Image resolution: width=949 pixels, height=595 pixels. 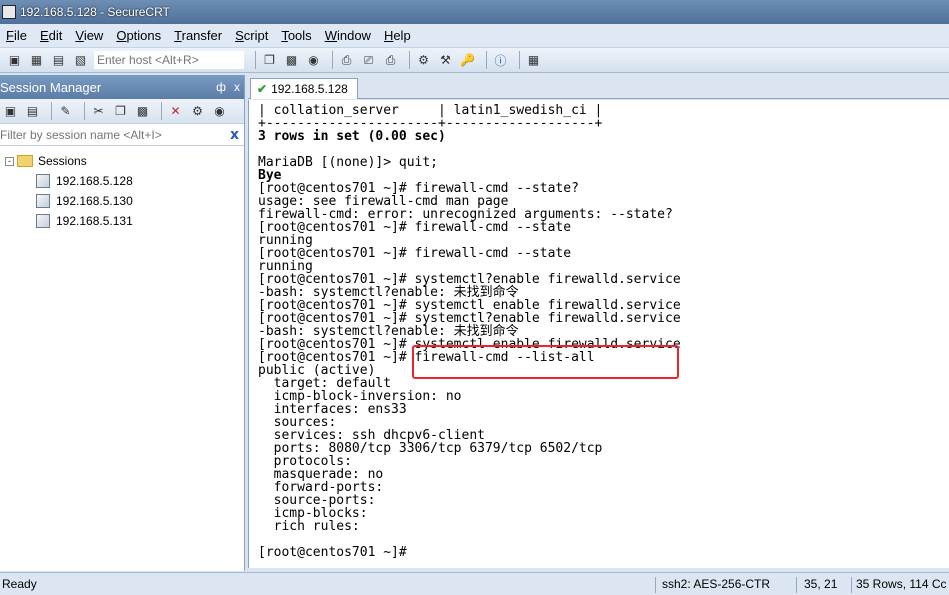 I want to click on terminal-line: rich rules:, so click(x=309, y=526).